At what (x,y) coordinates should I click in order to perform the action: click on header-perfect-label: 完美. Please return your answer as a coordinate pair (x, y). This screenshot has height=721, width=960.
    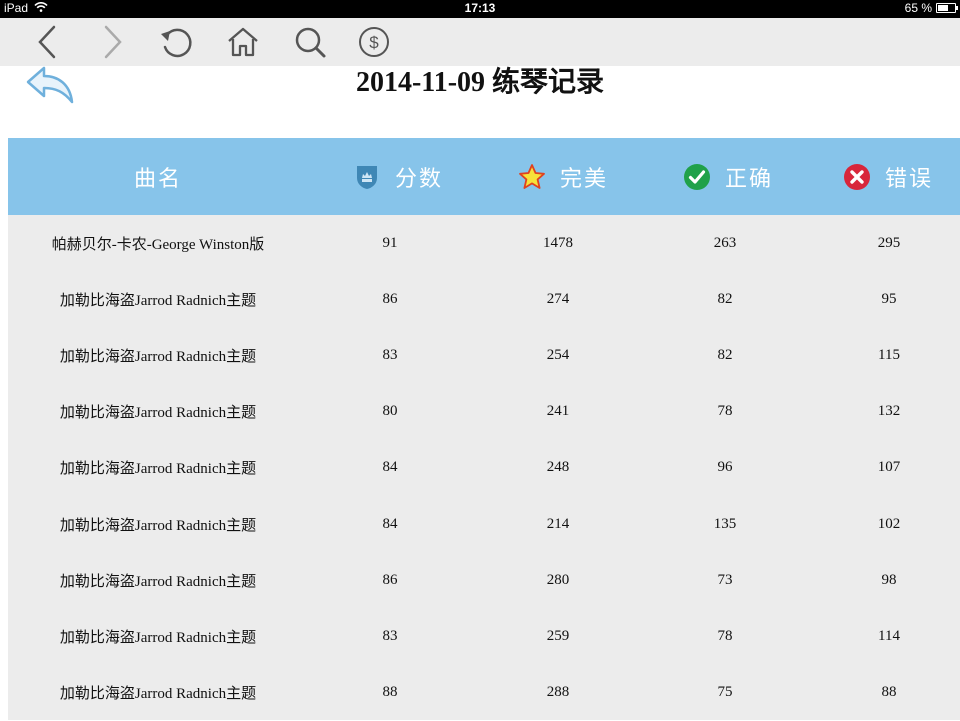
    Looking at the image, I should click on (583, 179).